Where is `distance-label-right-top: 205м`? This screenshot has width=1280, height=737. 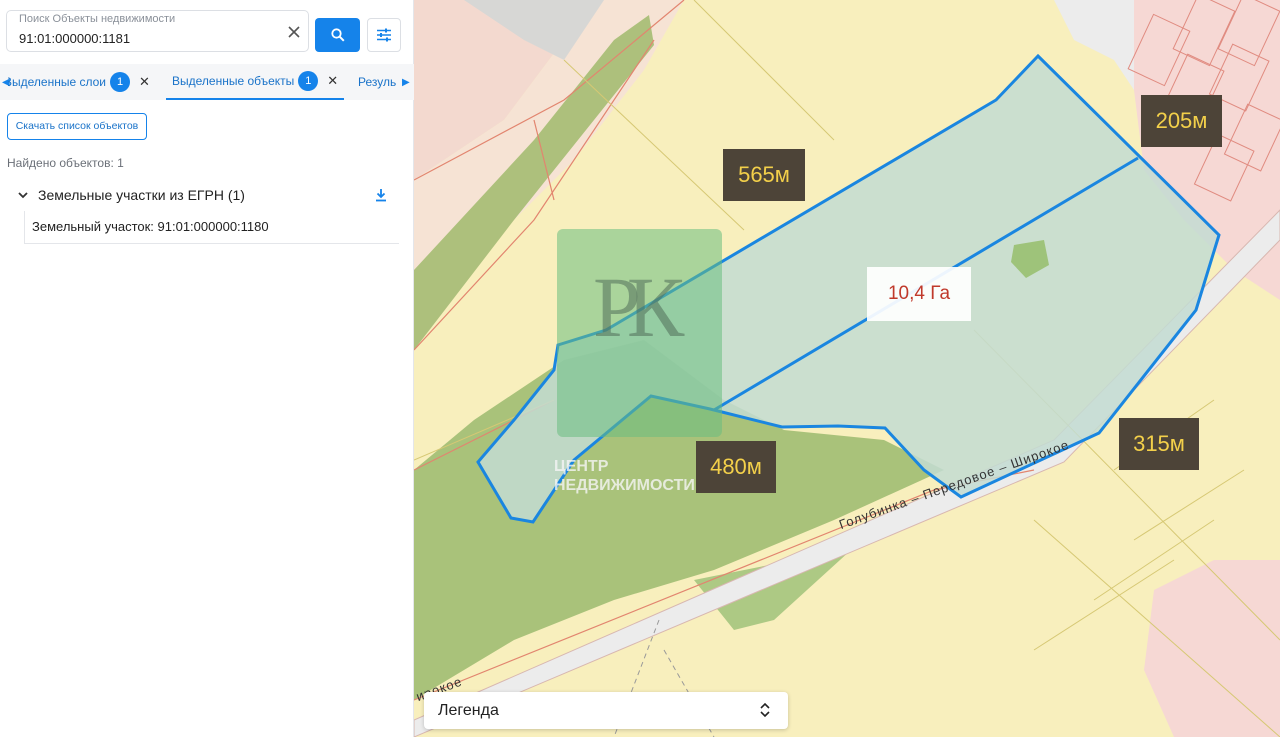
distance-label-right-top: 205м is located at coordinates (1181, 121).